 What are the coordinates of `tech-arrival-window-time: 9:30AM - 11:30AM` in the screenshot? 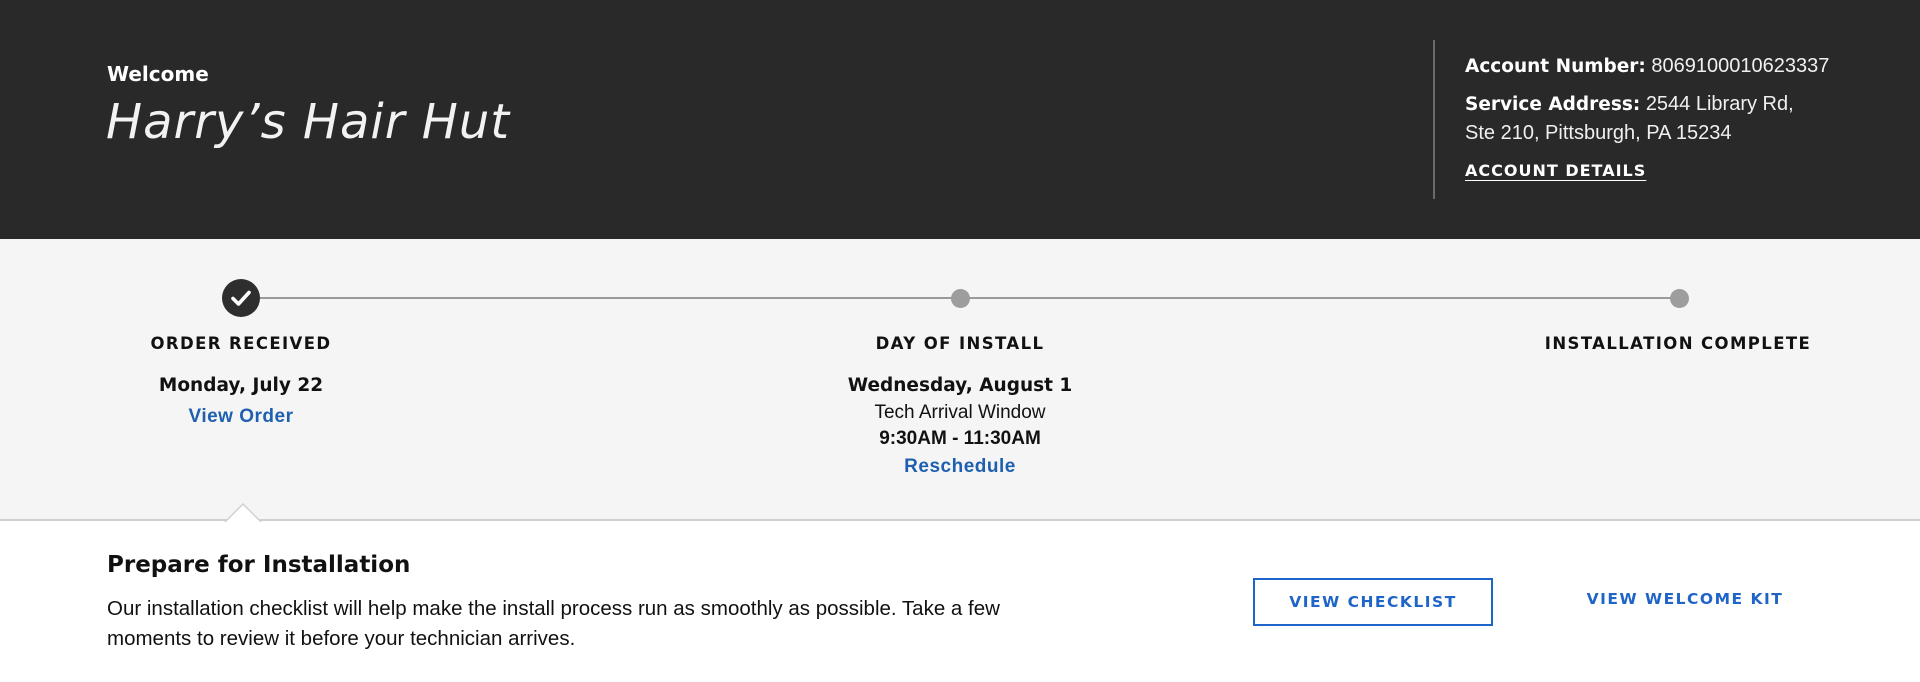 It's located at (960, 438).